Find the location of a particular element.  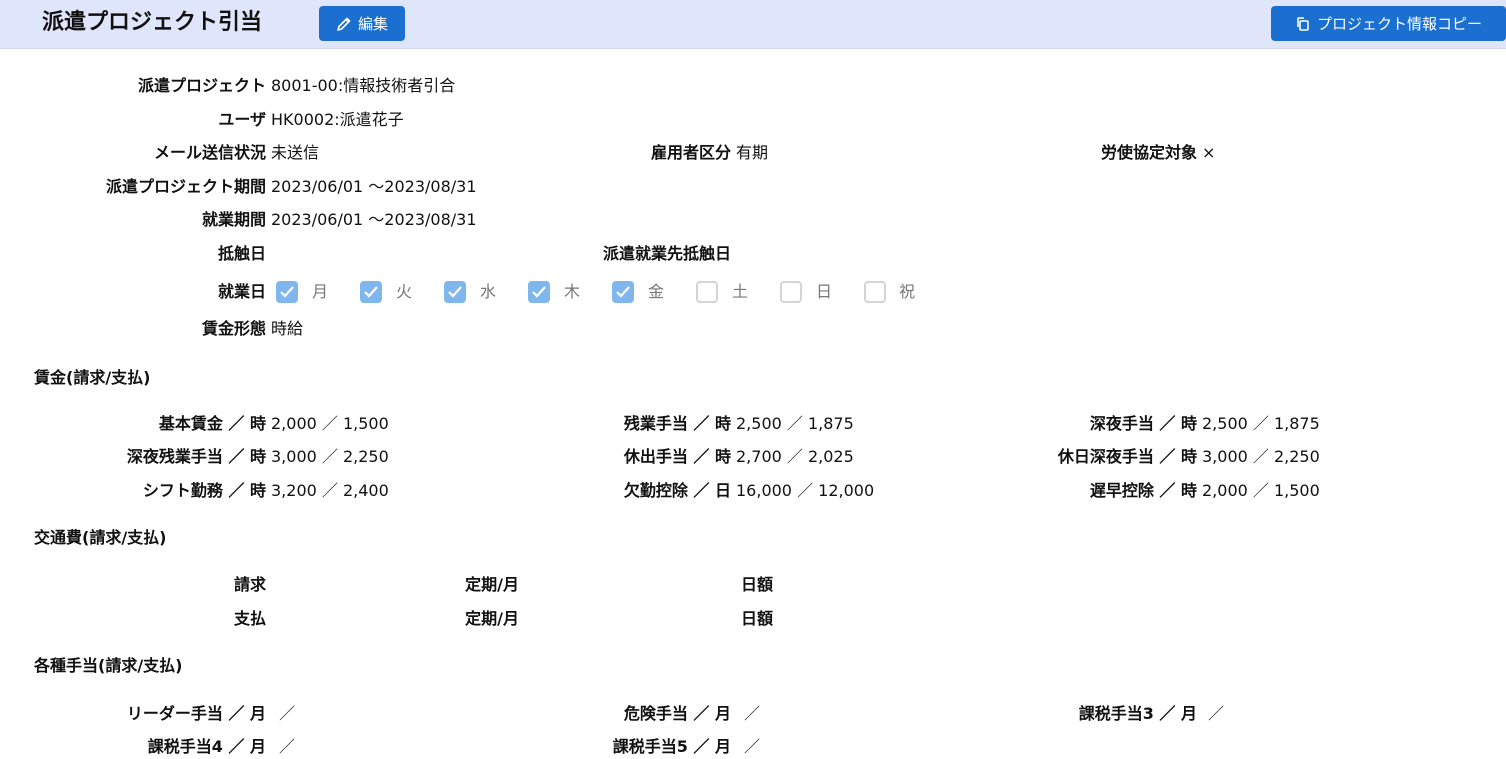

work-period-label: 就業期間 is located at coordinates (233, 219).